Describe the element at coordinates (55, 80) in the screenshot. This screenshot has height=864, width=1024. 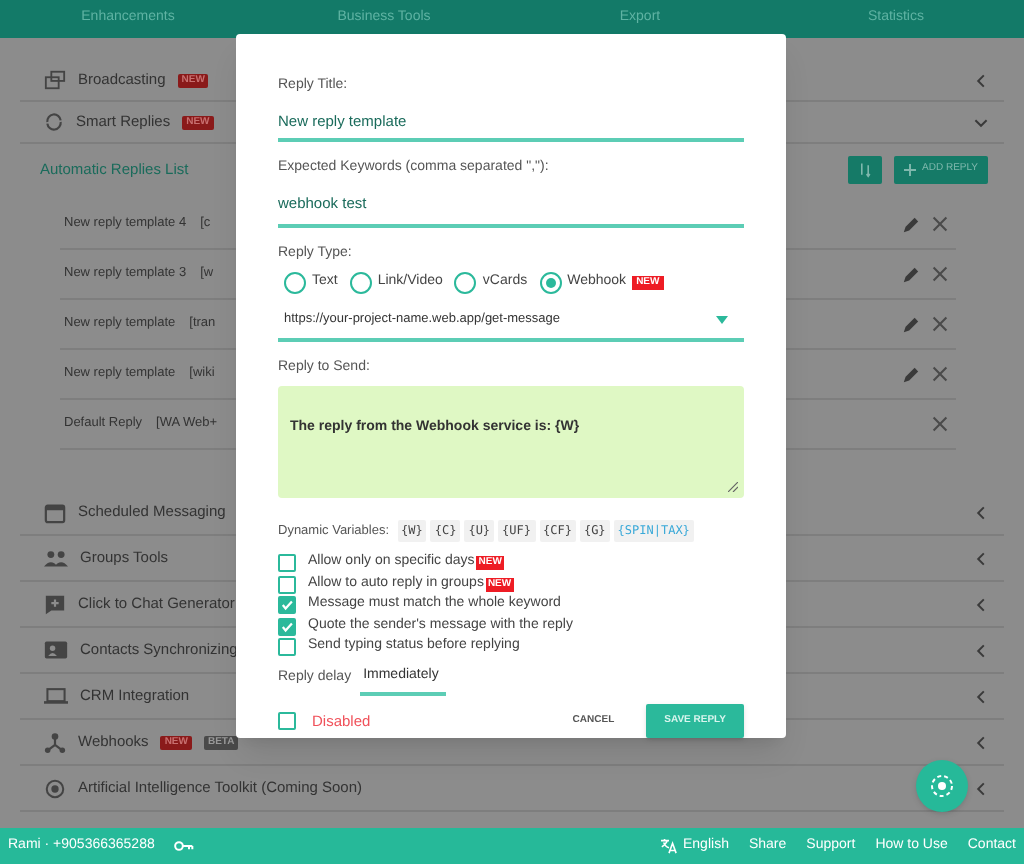
I see `copy-stack-icon` at that location.